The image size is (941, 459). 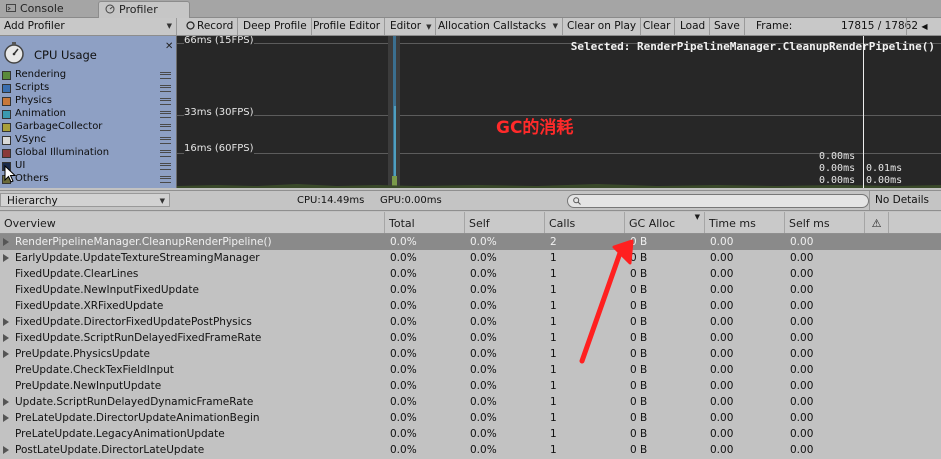 What do you see at coordinates (394, 112) in the screenshot?
I see `frame-spike` at bounding box center [394, 112].